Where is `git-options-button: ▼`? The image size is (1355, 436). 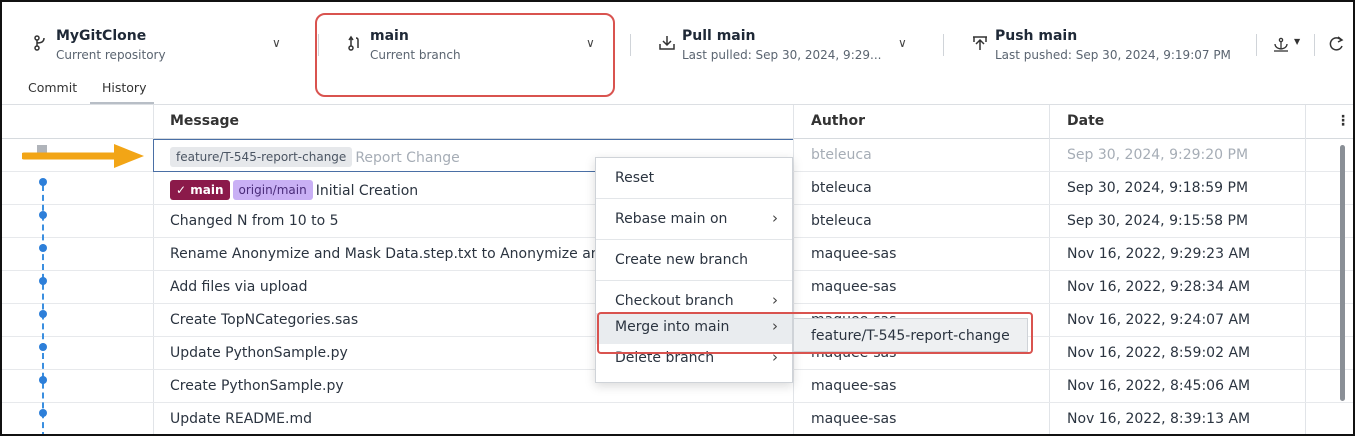 git-options-button: ▼ is located at coordinates (1287, 45).